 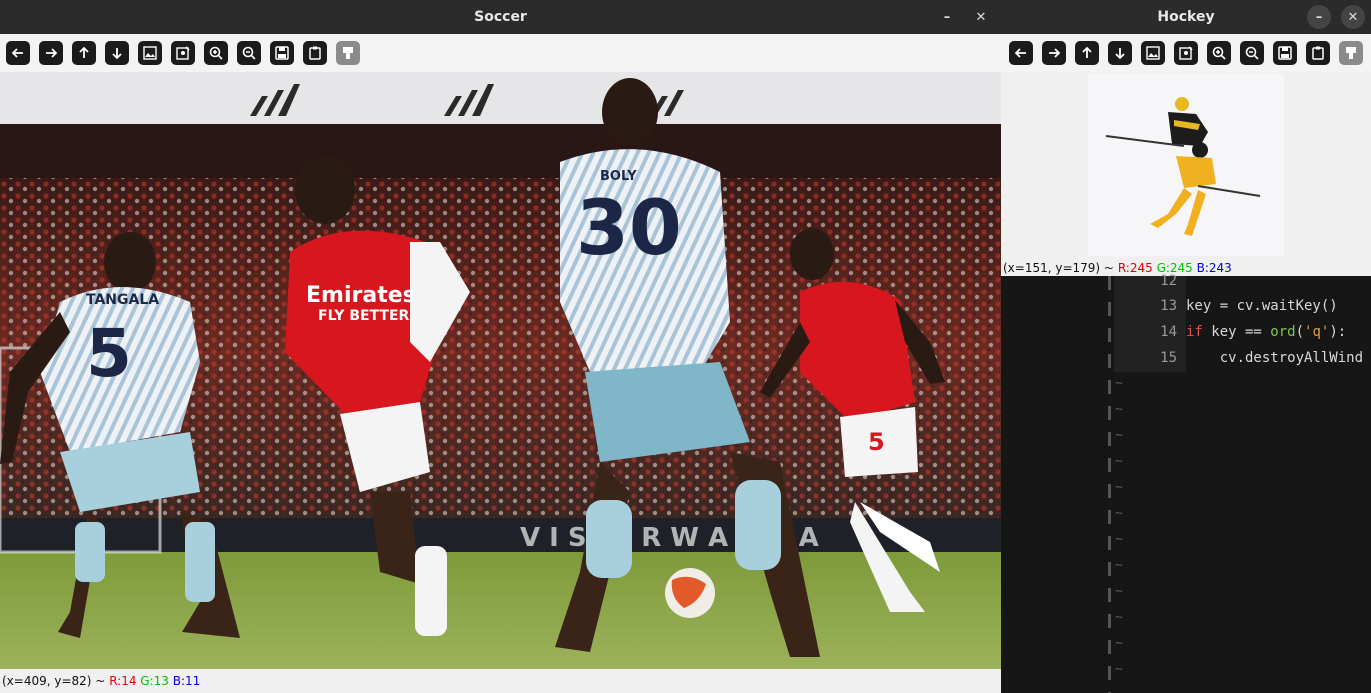 I want to click on code-text: key = cv.waitKey(), so click(x=1262, y=306).